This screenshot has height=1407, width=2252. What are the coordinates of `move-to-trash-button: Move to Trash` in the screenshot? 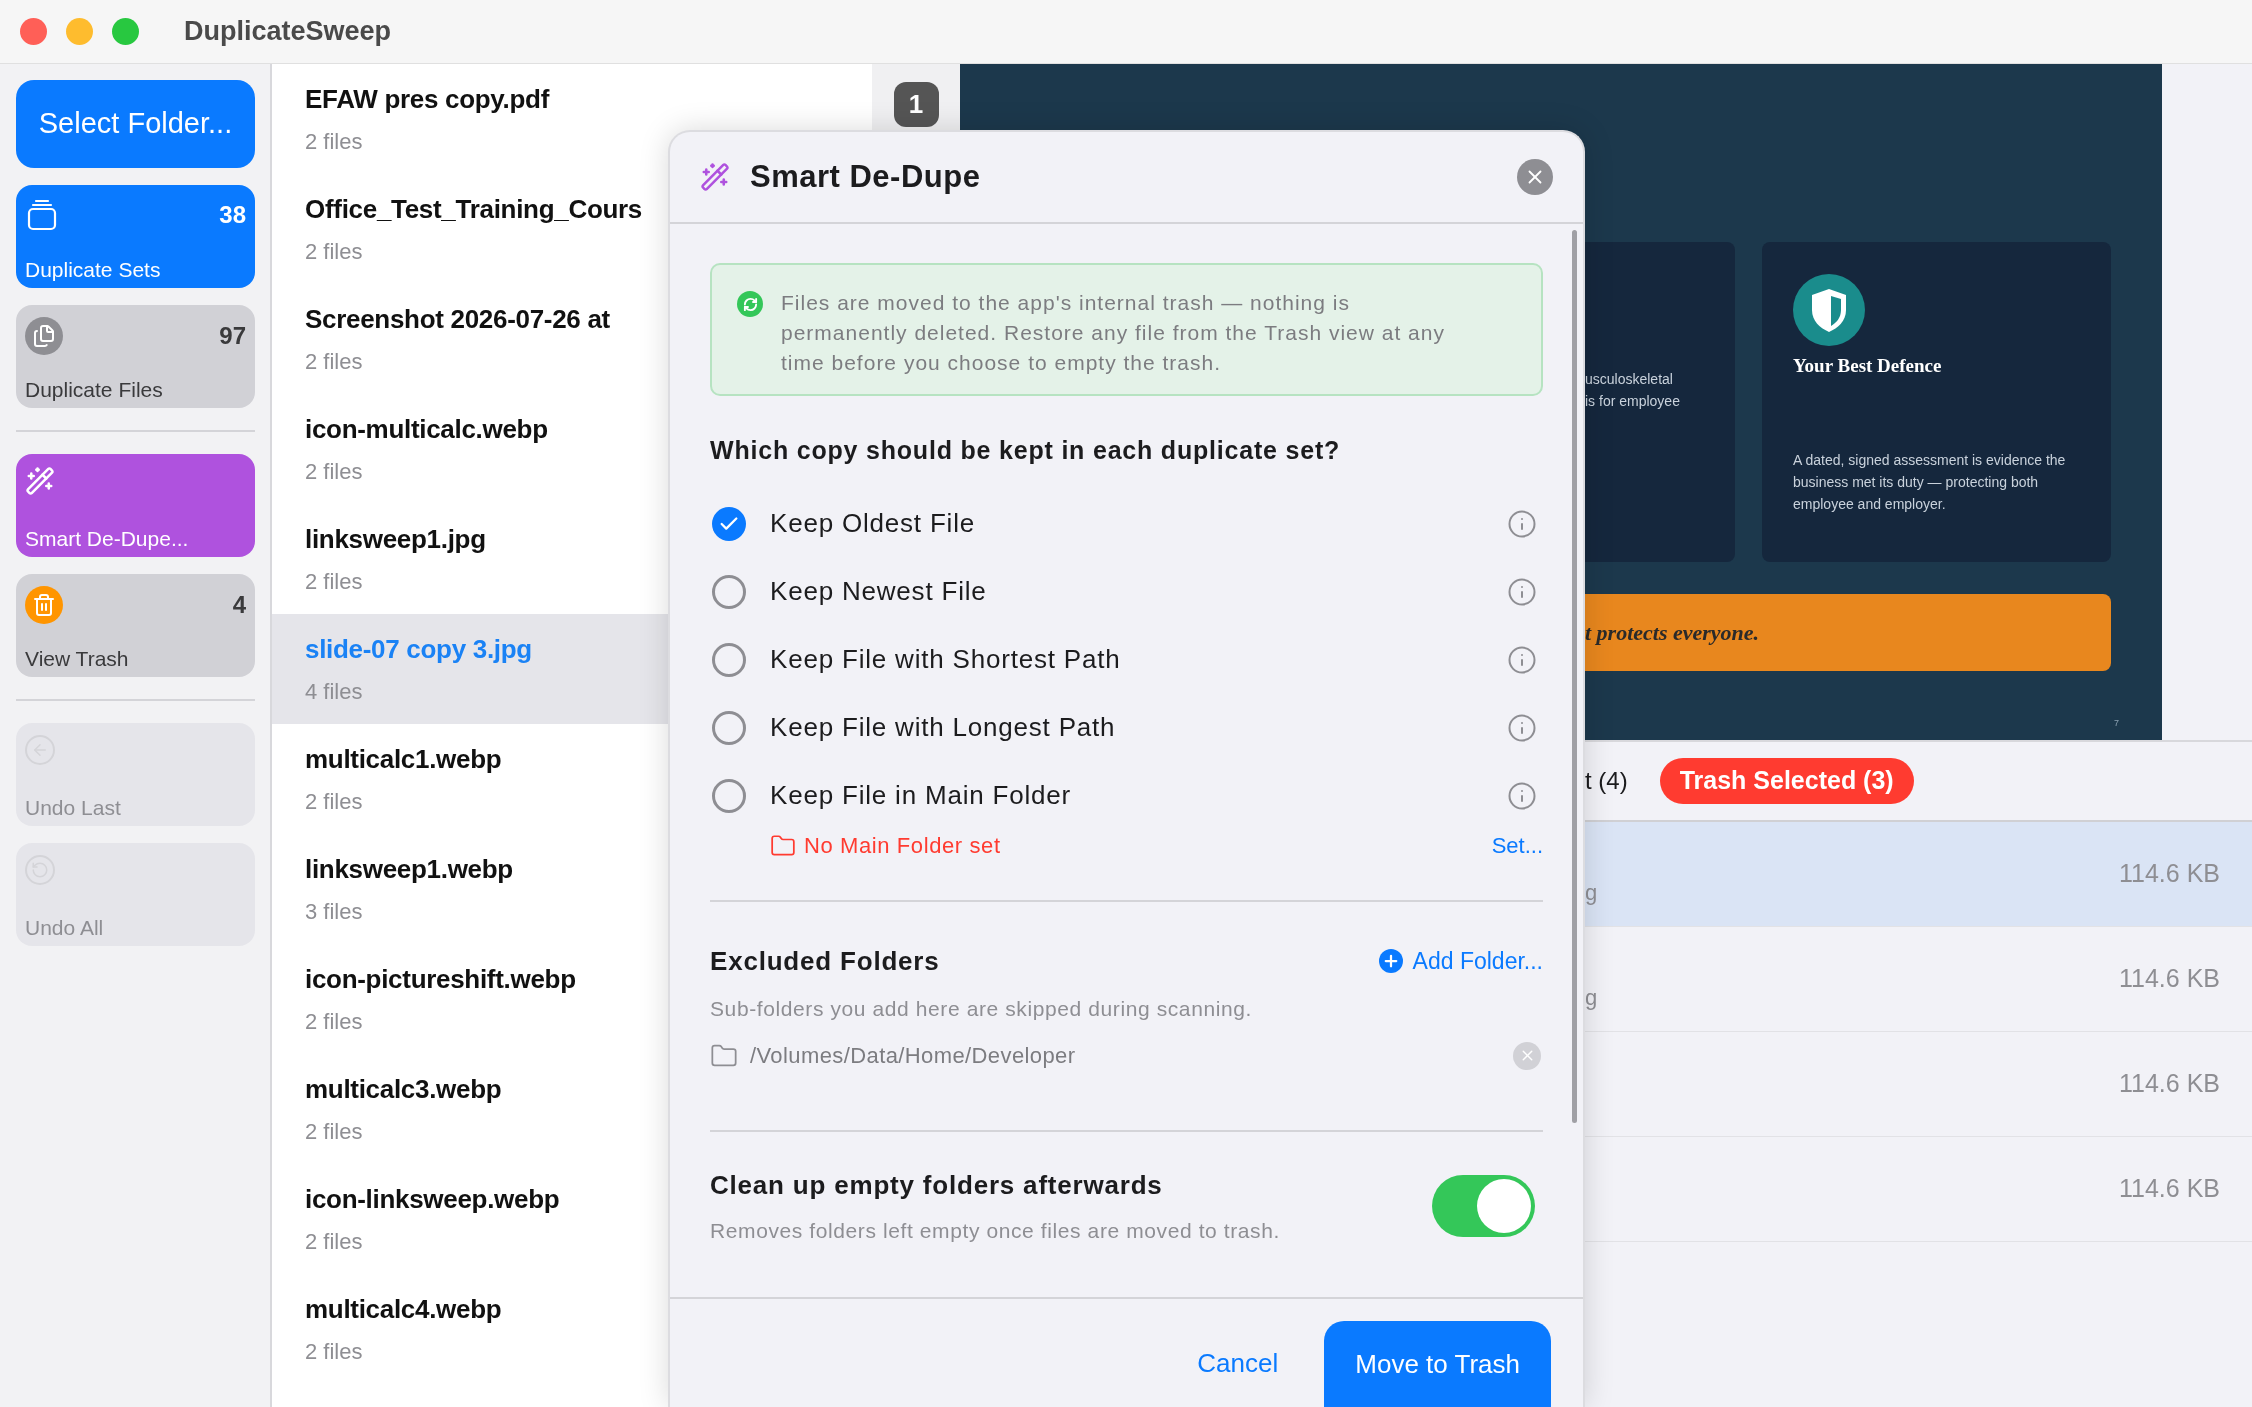 It's located at (1437, 1364).